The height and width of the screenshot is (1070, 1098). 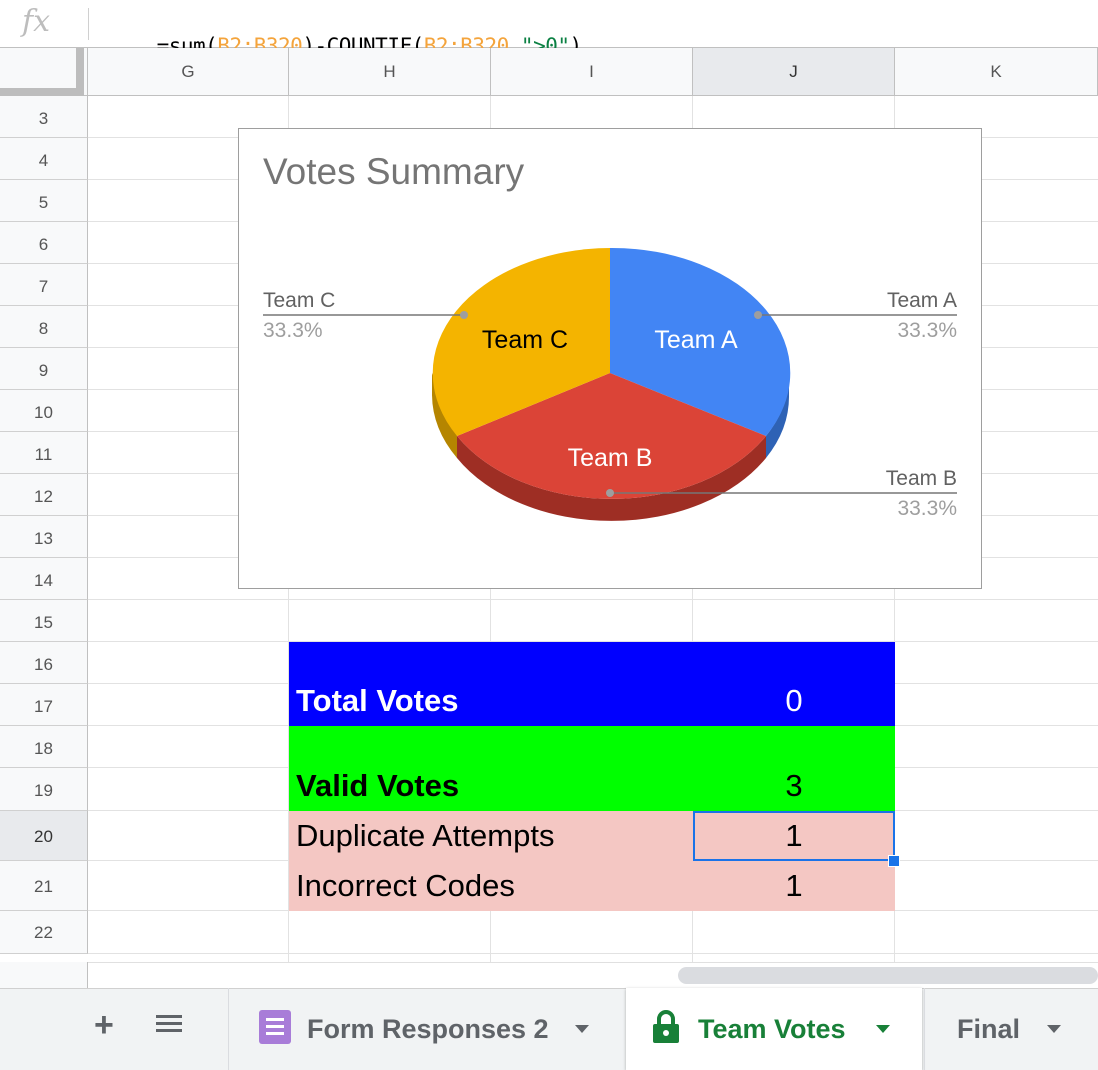 I want to click on incorrect-codes-label: Incorrect Codes, so click(x=491, y=886).